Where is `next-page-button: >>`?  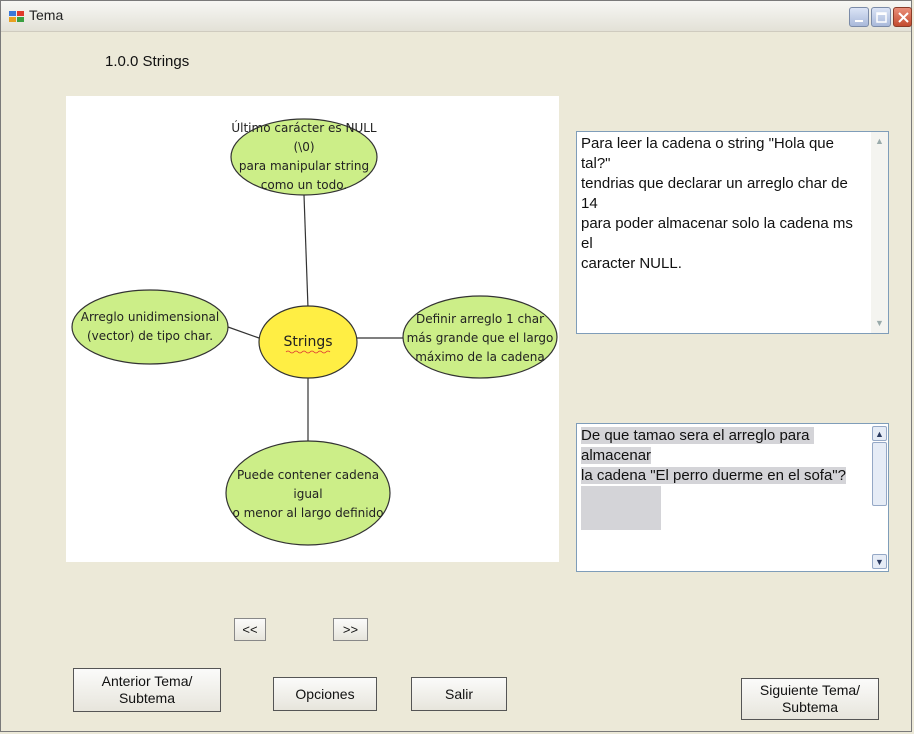
next-page-button: >> is located at coordinates (350, 629).